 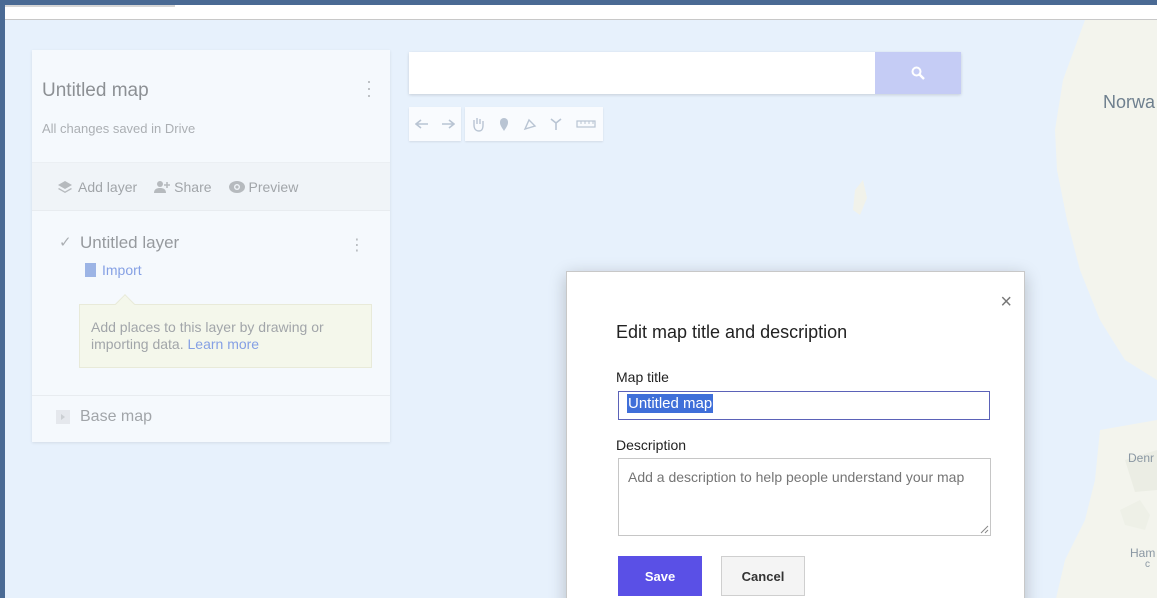 What do you see at coordinates (211, 417) in the screenshot?
I see `base-map-row: Base map` at bounding box center [211, 417].